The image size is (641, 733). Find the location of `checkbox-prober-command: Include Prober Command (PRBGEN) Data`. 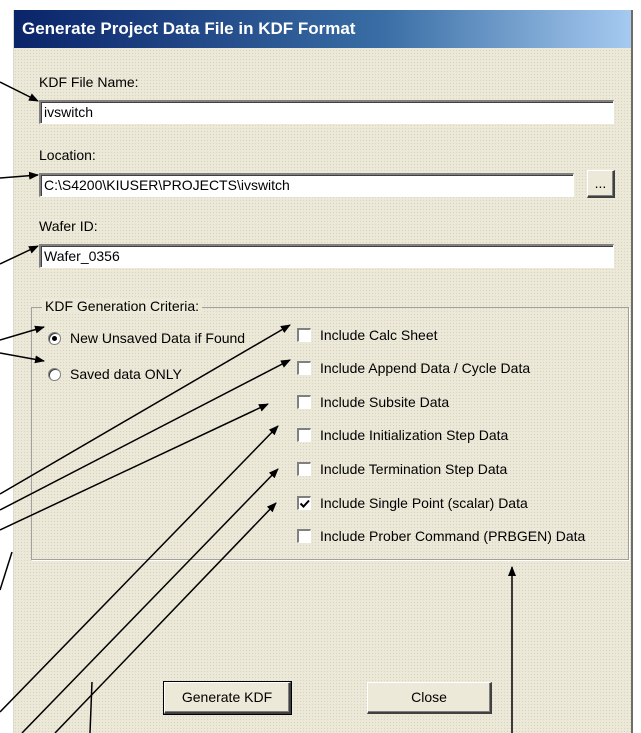

checkbox-prober-command: Include Prober Command (PRBGEN) Data is located at coordinates (441, 536).